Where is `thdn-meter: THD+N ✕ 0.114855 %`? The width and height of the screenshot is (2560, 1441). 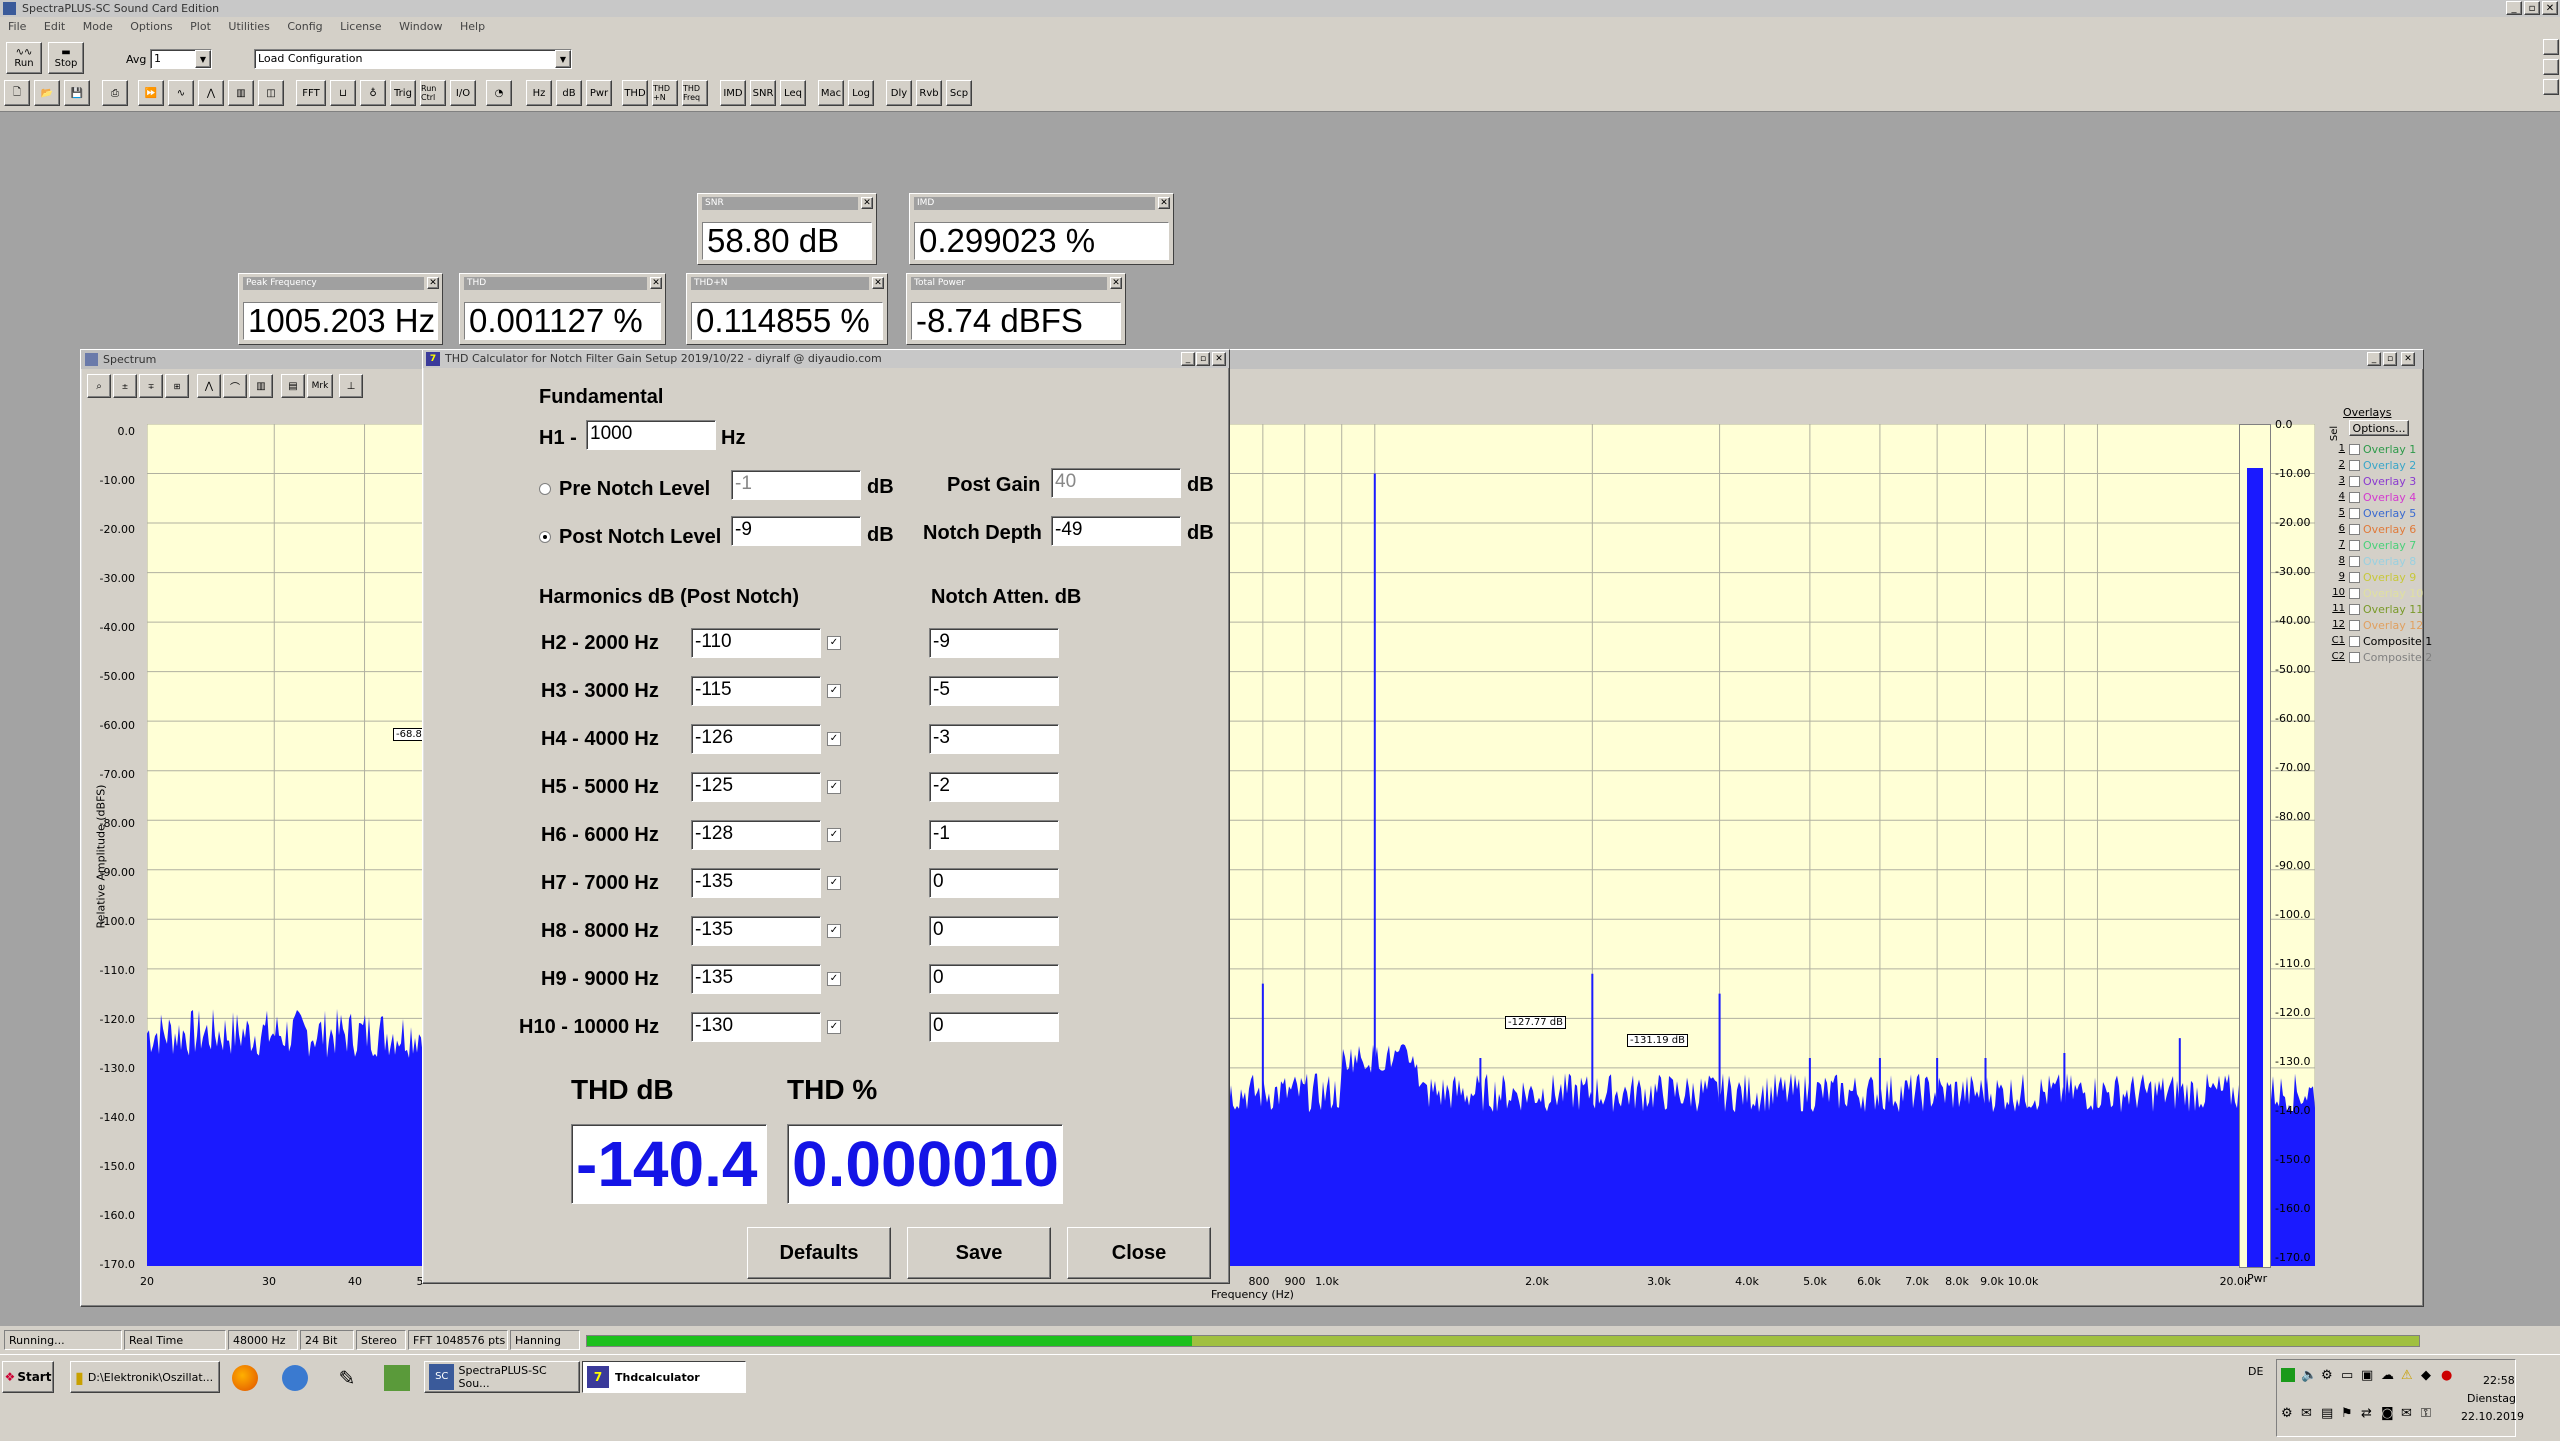 thdn-meter: THD+N ✕ 0.114855 % is located at coordinates (787, 309).